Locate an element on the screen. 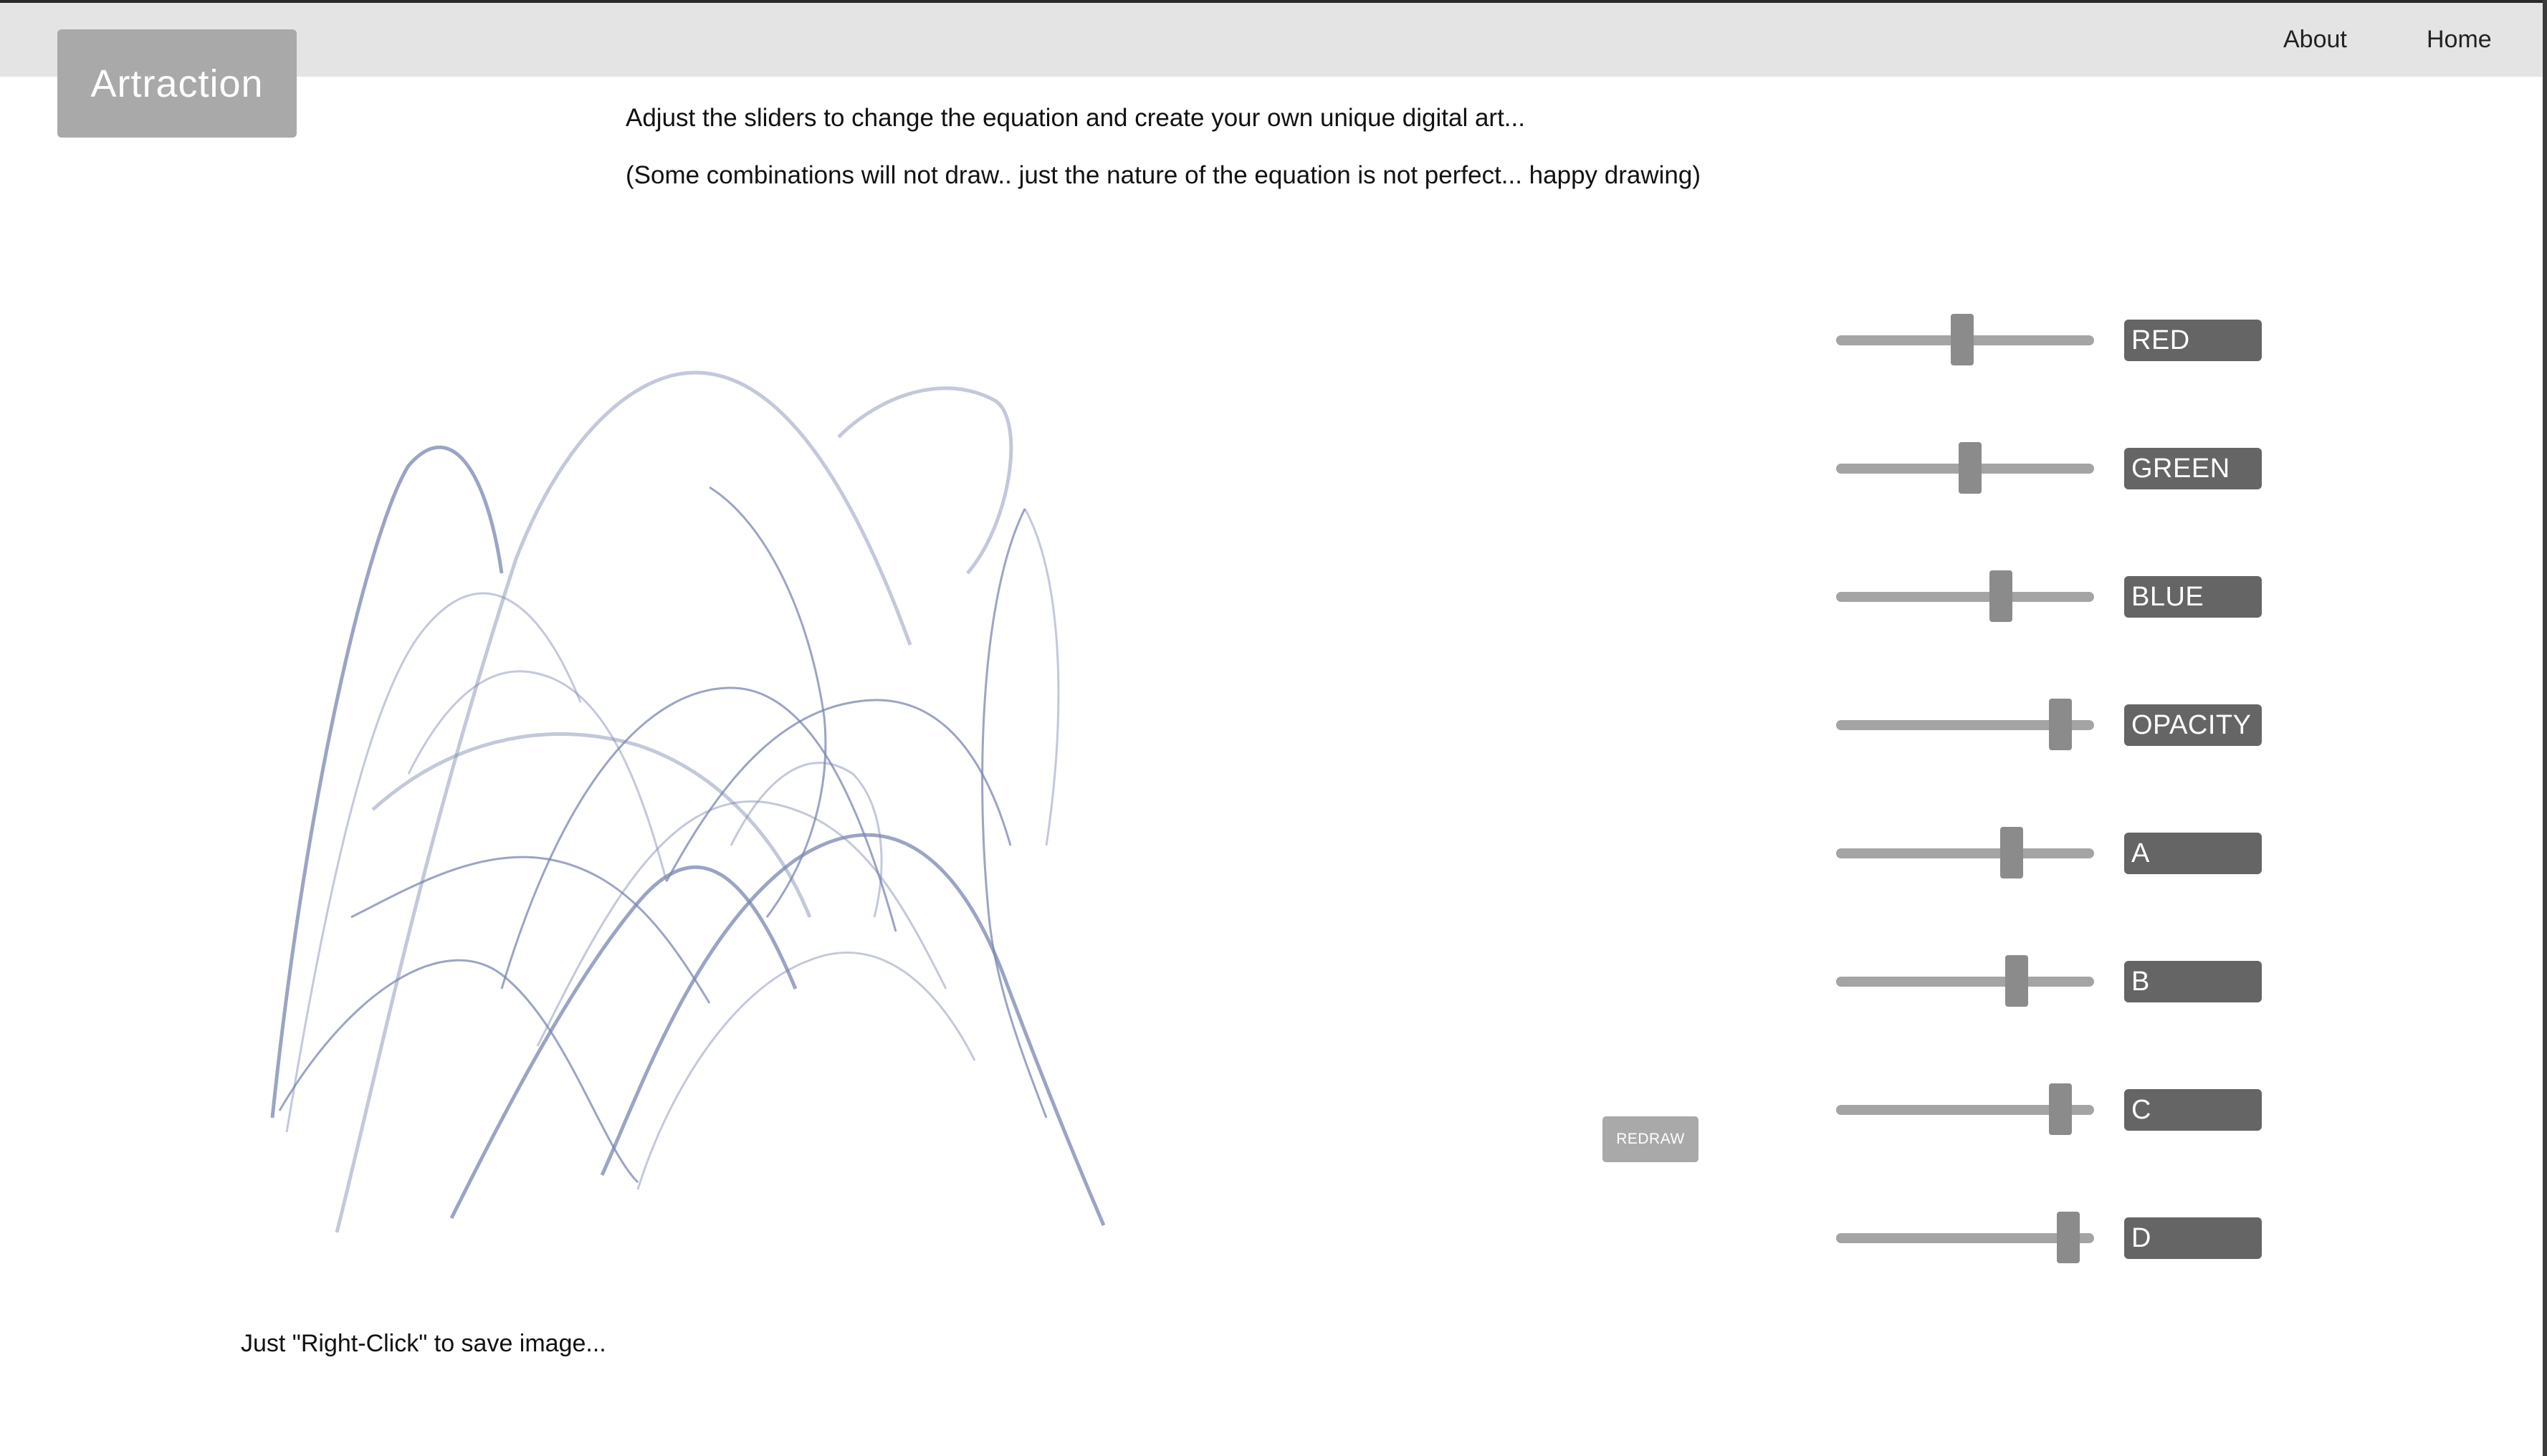 This screenshot has height=1456, width=2547. slider-thumb-b is located at coordinates (2016, 981).